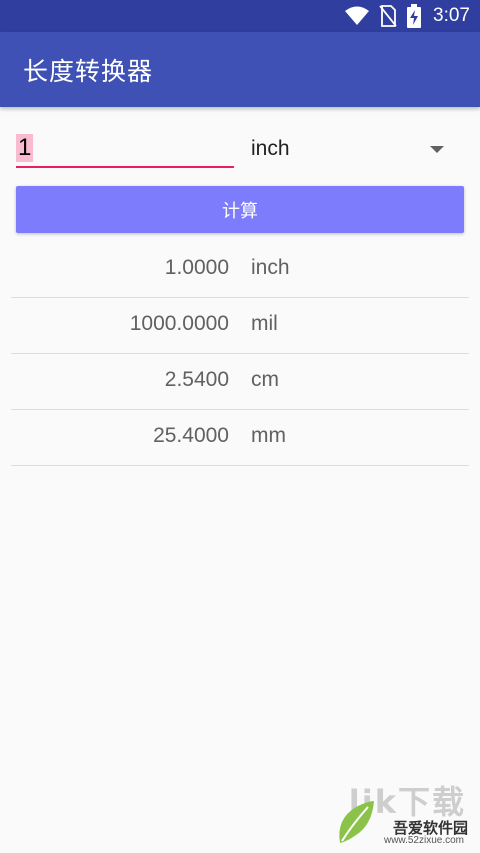 This screenshot has width=480, height=853. Describe the element at coordinates (423, 840) in the screenshot. I see `watermark-url: www.52zixue.com` at that location.